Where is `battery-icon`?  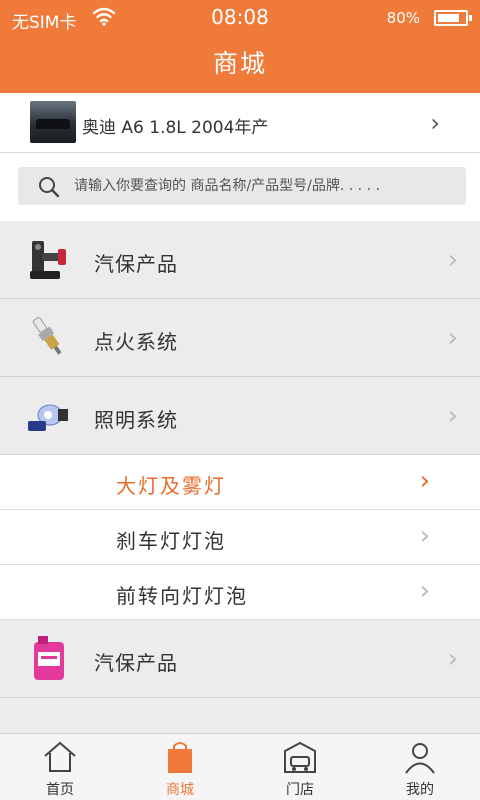 battery-icon is located at coordinates (453, 18).